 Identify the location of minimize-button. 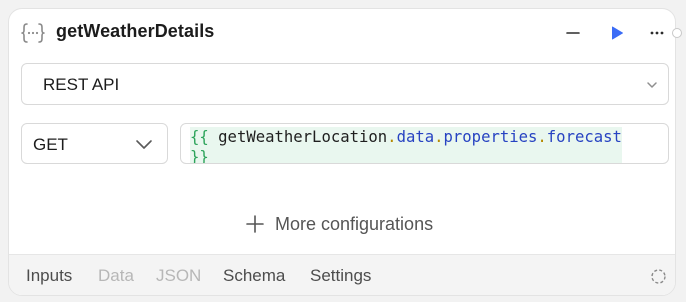
(573, 33).